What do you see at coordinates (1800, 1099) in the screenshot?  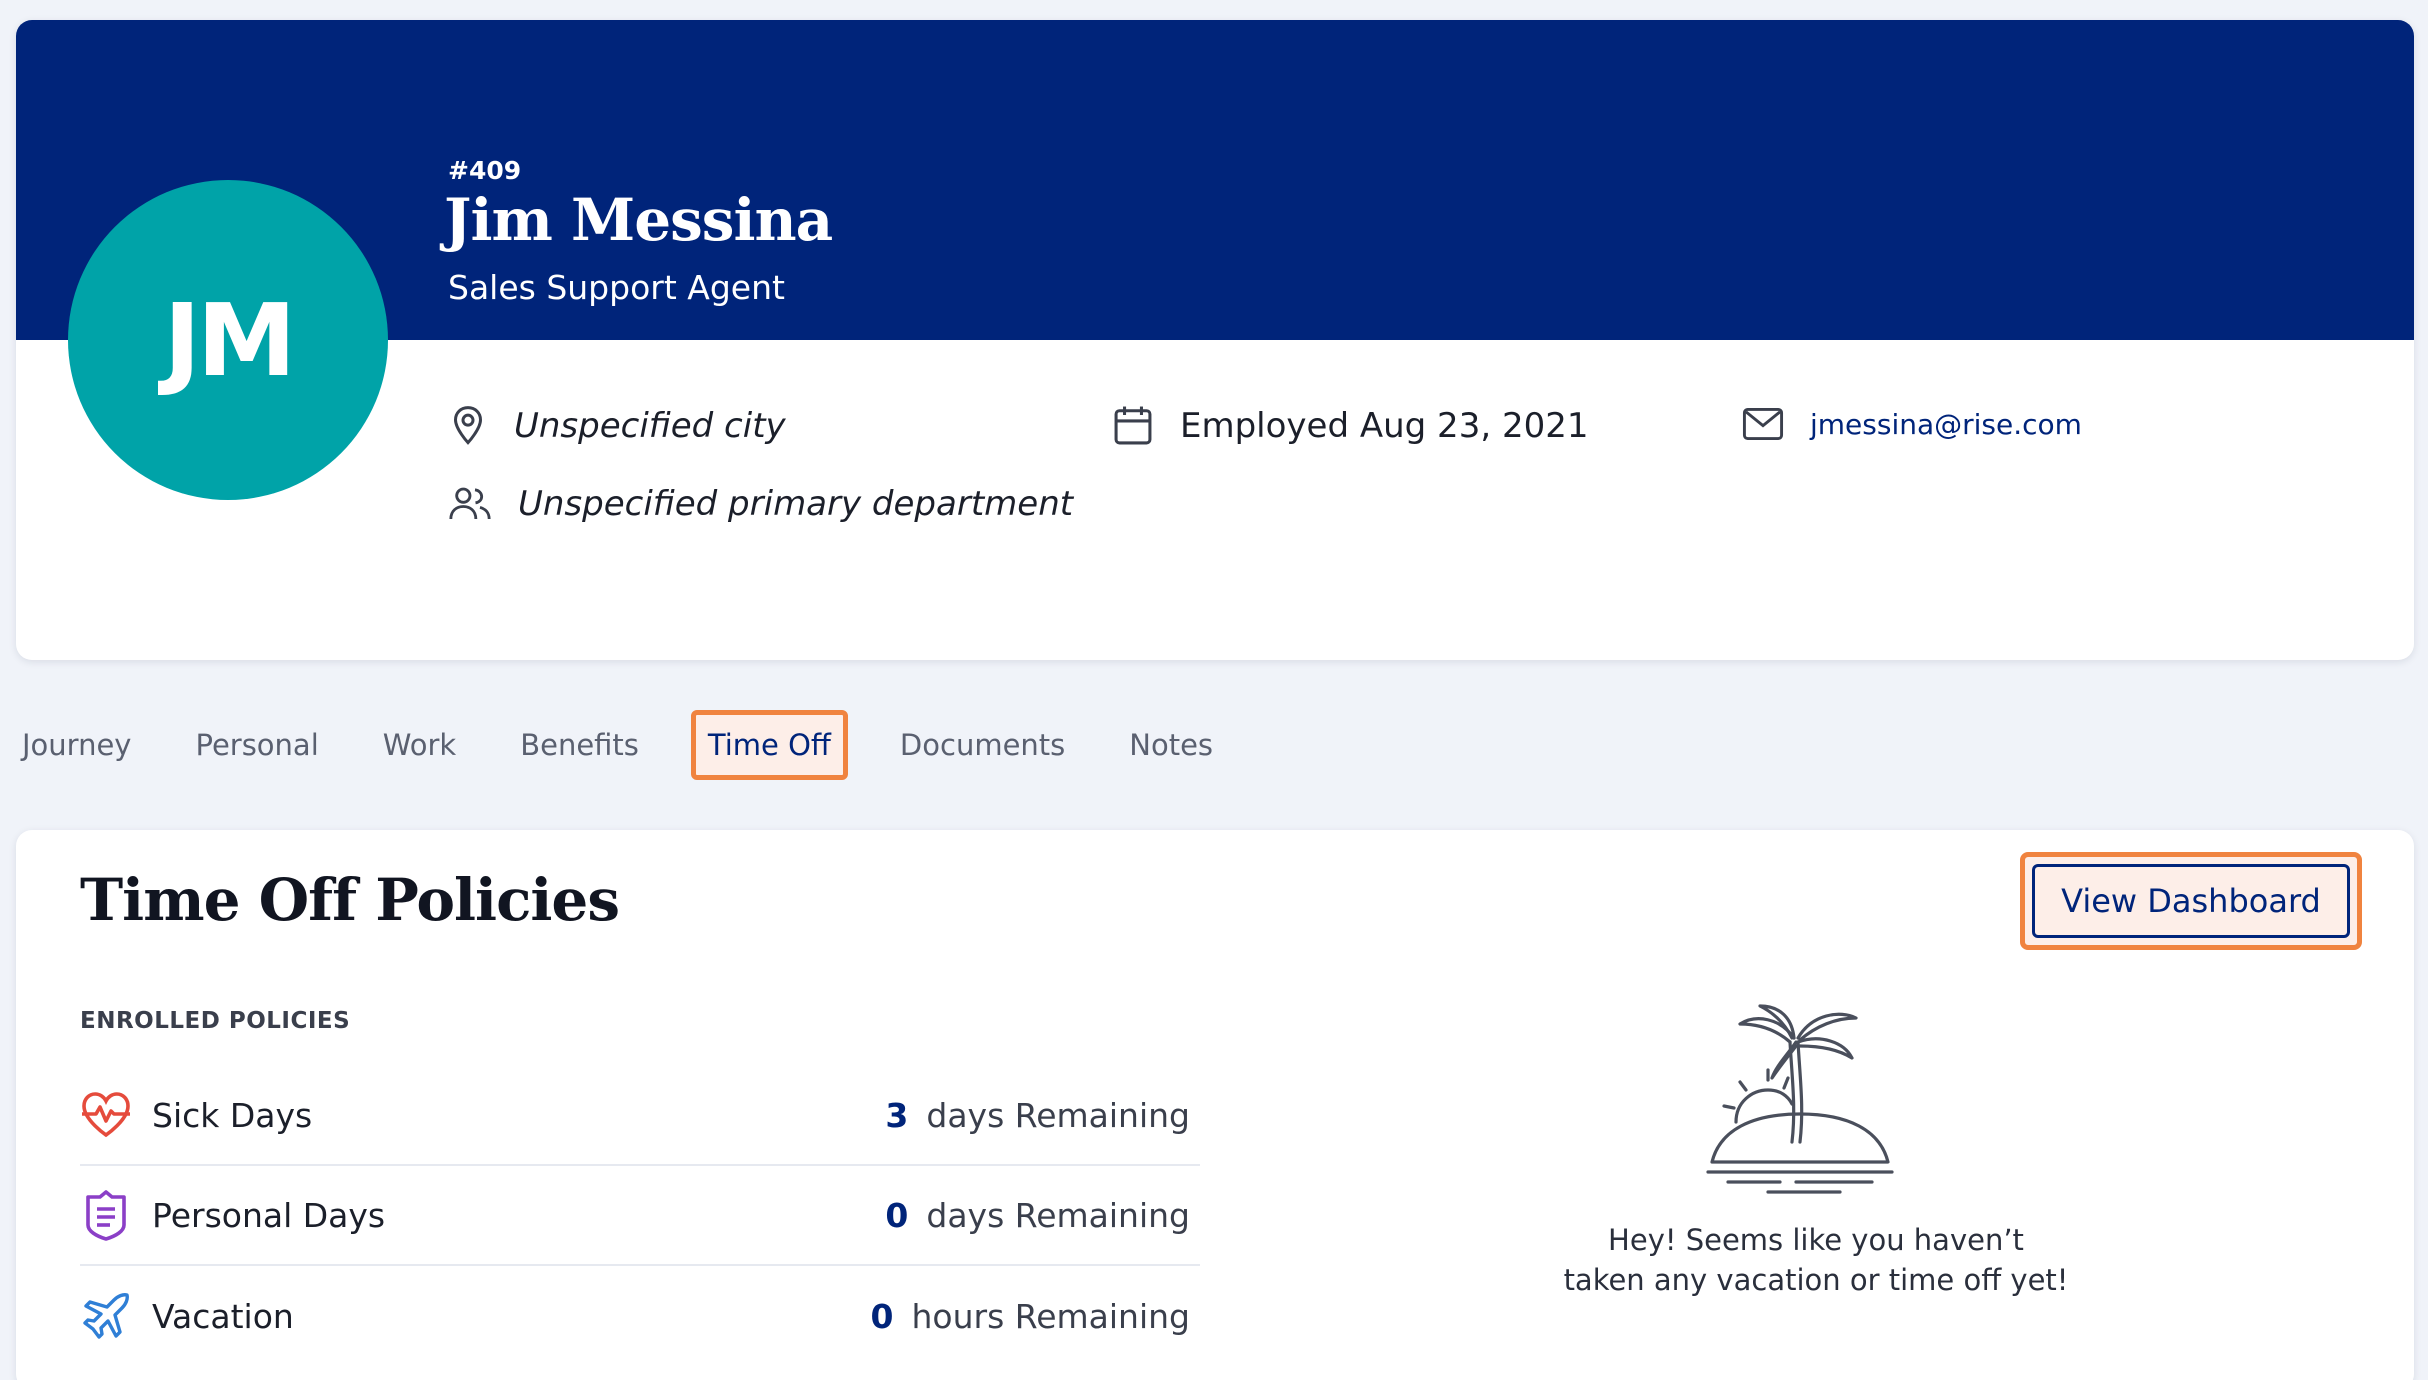 I see `island-illustration-icon` at bounding box center [1800, 1099].